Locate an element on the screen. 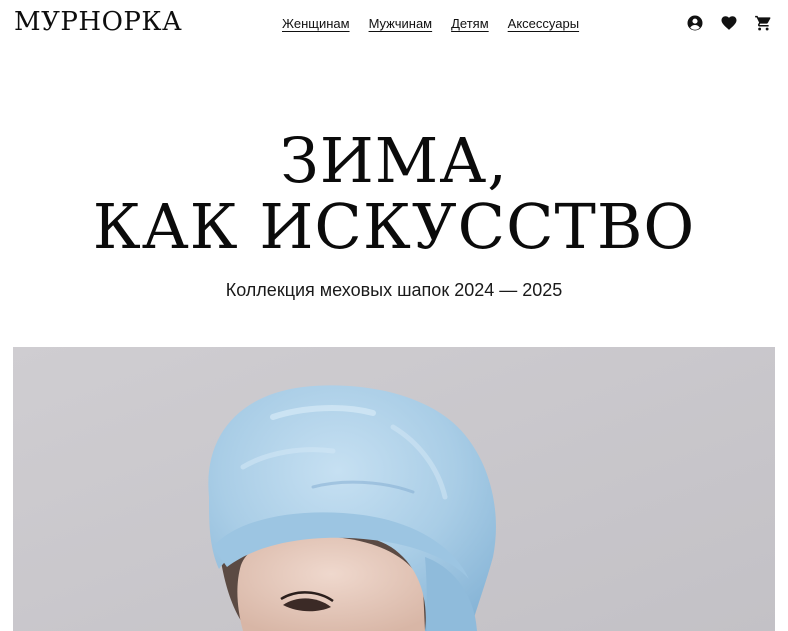  heart-icon is located at coordinates (729, 23).